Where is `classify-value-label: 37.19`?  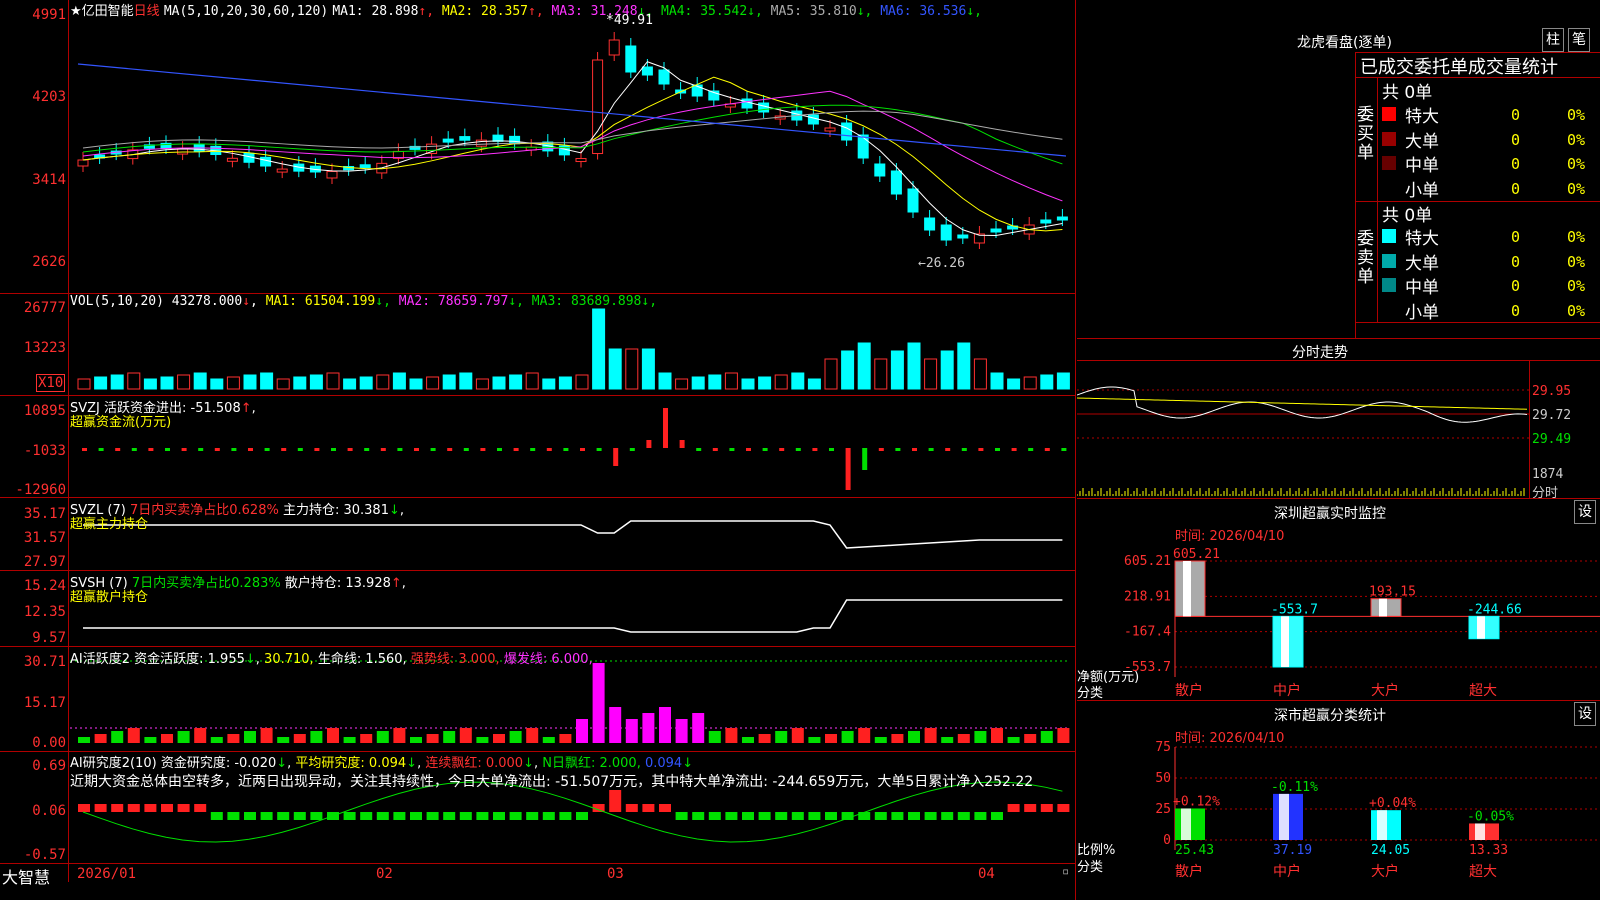
classify-value-label: 37.19 is located at coordinates (1292, 850).